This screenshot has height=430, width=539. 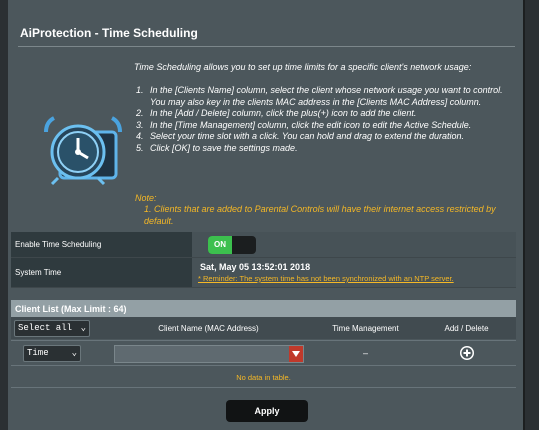 I want to click on step-5: 5. Click [OK] to save the settings made., so click(x=217, y=147).